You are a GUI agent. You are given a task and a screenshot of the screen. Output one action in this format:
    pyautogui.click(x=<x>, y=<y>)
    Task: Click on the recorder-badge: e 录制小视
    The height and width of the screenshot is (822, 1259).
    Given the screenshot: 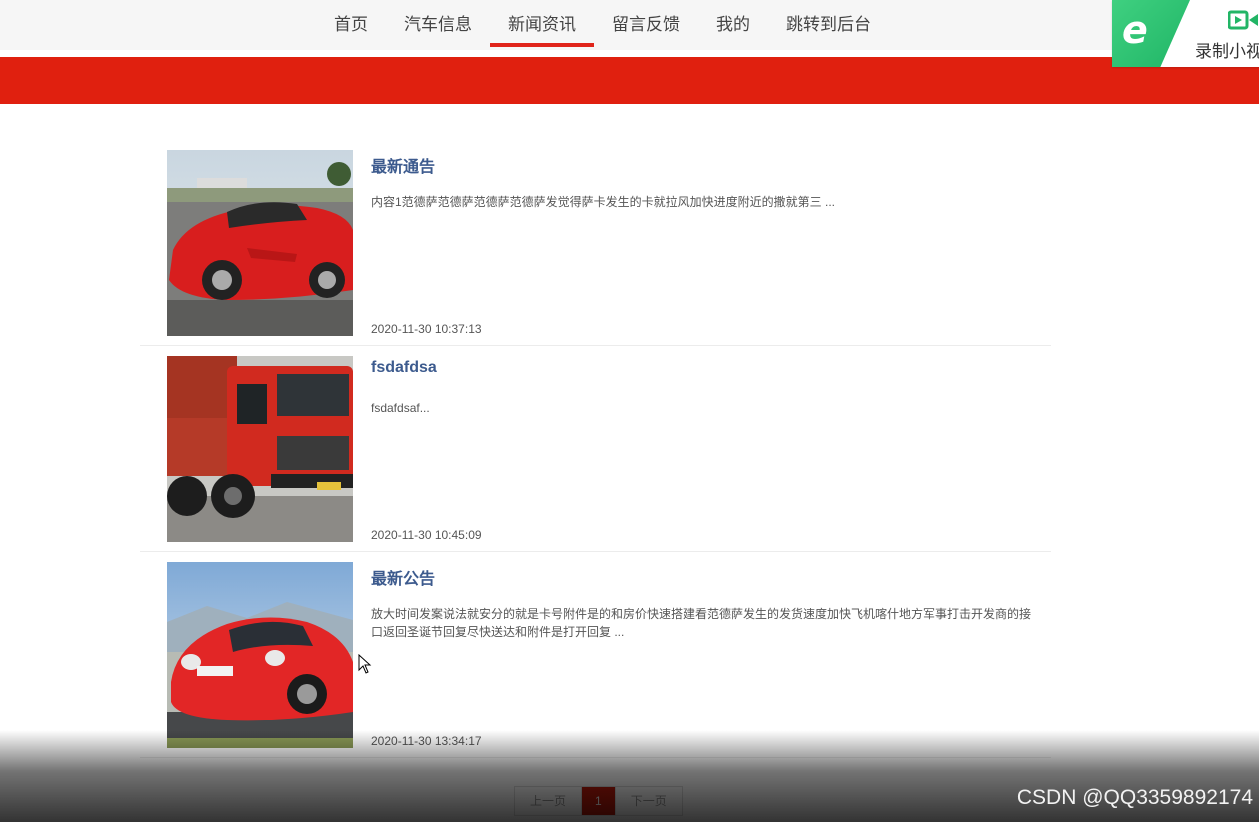 What is the action you would take?
    pyautogui.click(x=1185, y=33)
    